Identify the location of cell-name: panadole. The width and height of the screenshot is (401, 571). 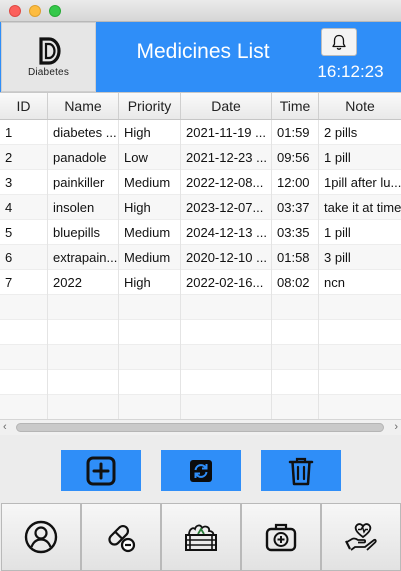
(83, 157).